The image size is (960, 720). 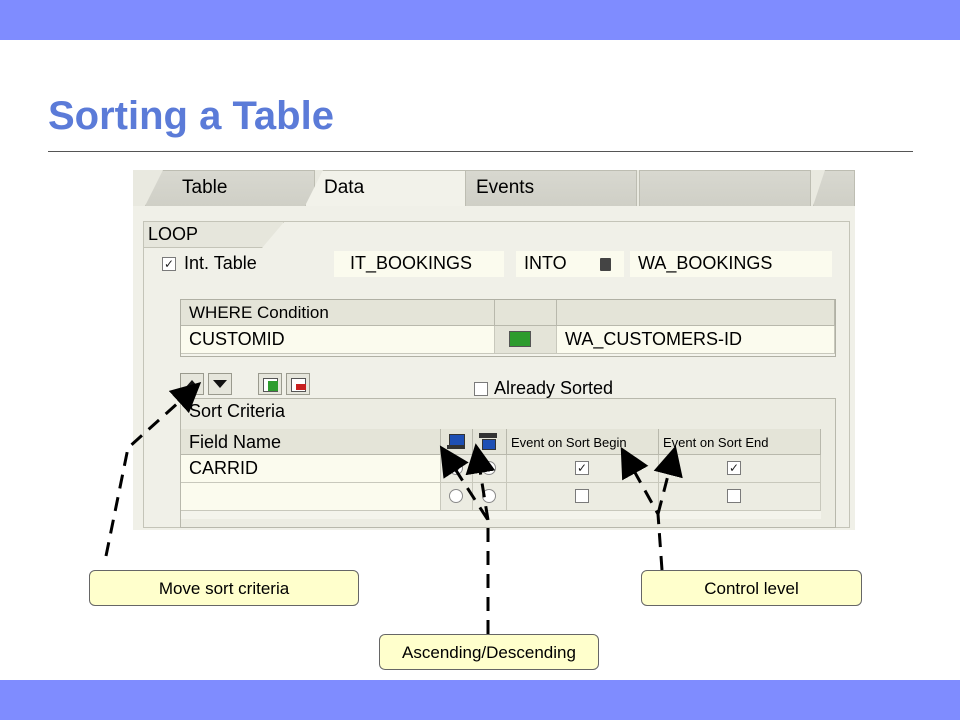 What do you see at coordinates (642, 508) in the screenshot?
I see `arrow-control-begin` at bounding box center [642, 508].